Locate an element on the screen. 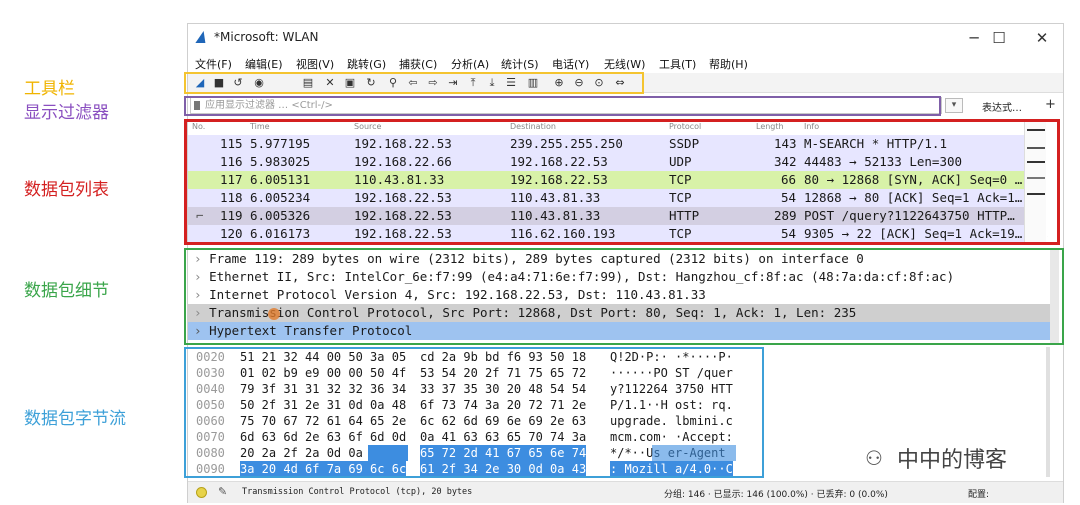 This screenshot has width=1080, height=505. menu-statistics: 统计(S) is located at coordinates (520, 64).